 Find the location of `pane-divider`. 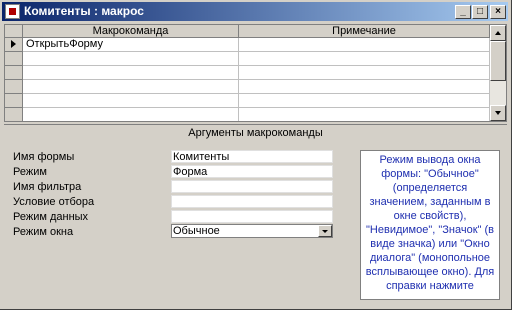

pane-divider is located at coordinates (255, 124).